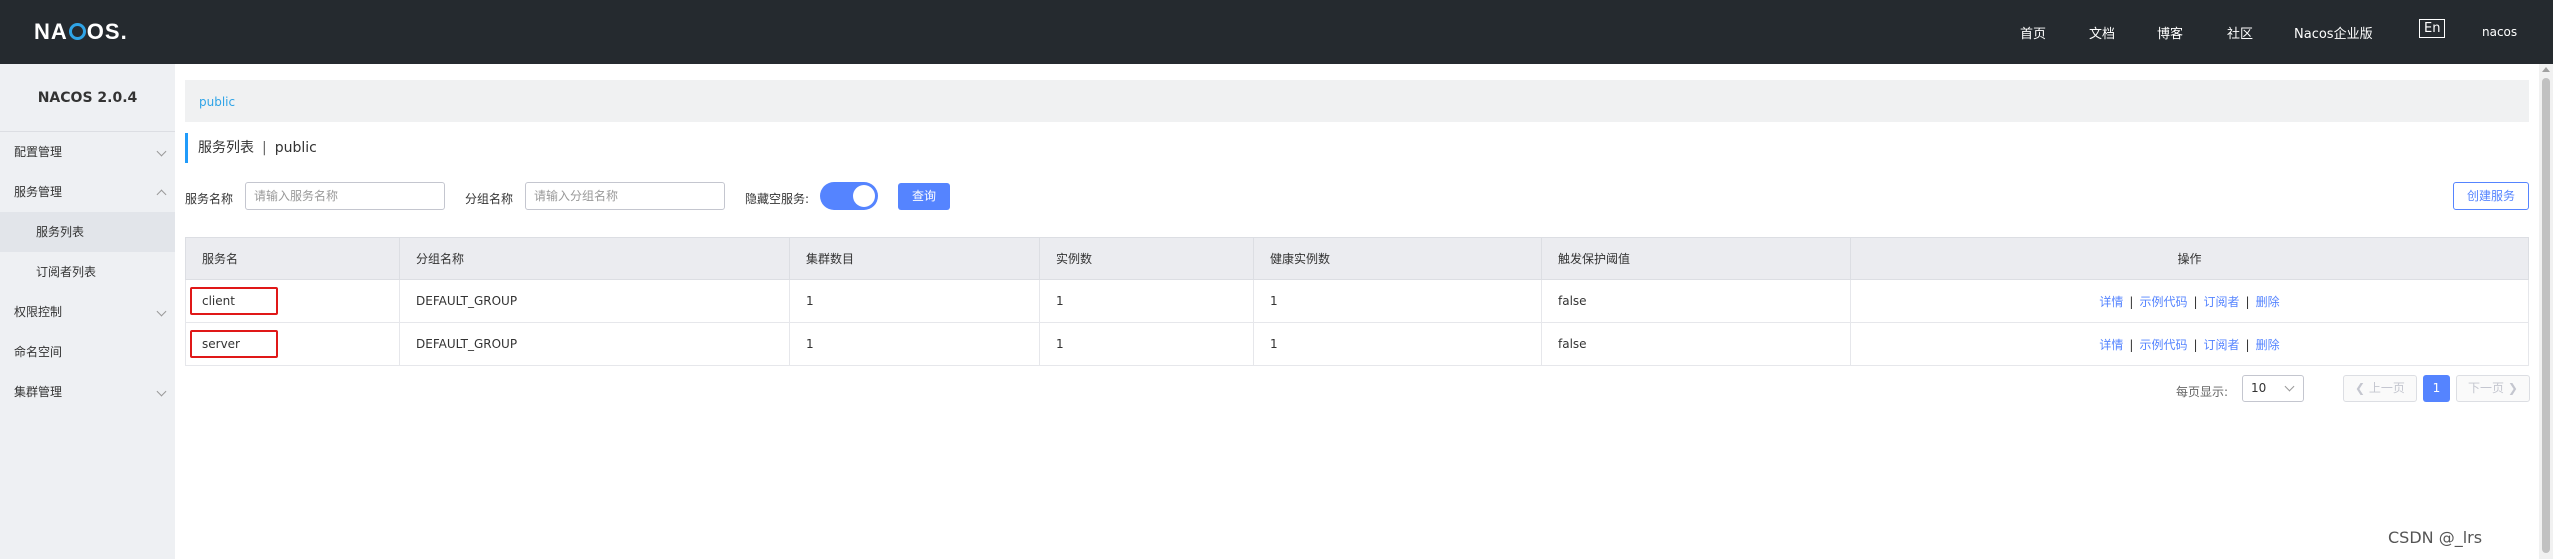 The height and width of the screenshot is (559, 2553). Describe the element at coordinates (38, 352) in the screenshot. I see `sidebar-item-label: 命名空间` at that location.